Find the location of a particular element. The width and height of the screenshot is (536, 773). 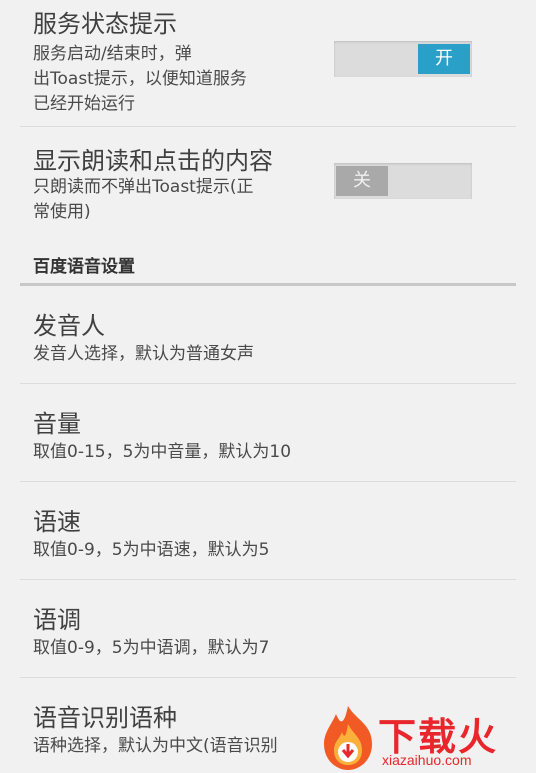

pref-title: 发音人 is located at coordinates (69, 326).